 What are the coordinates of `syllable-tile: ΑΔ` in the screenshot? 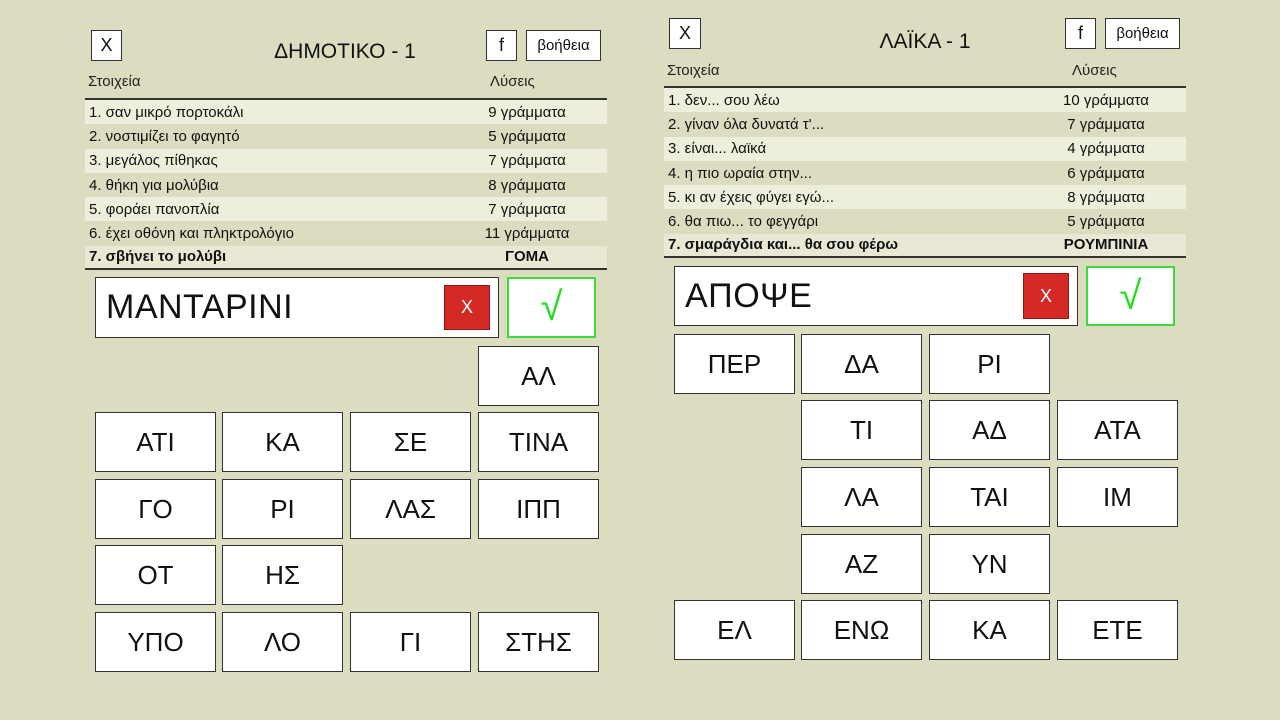 It's located at (989, 430).